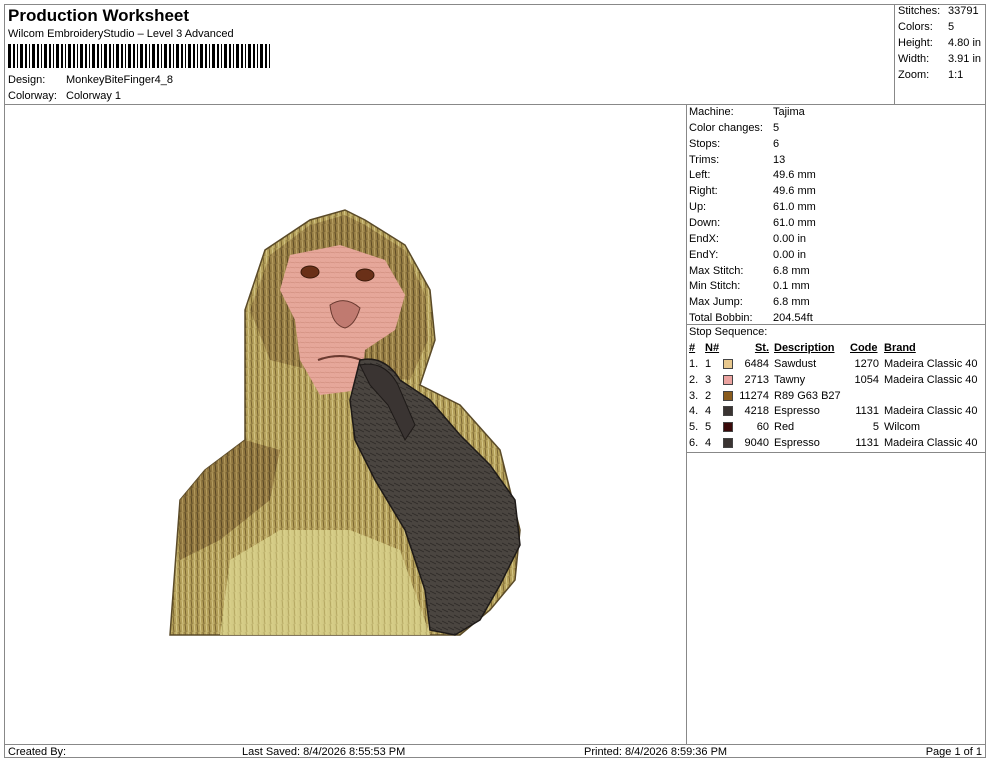 This screenshot has height=762, width=990. Describe the element at coordinates (914, 75) in the screenshot. I see `summary-label: Zoom:` at that location.